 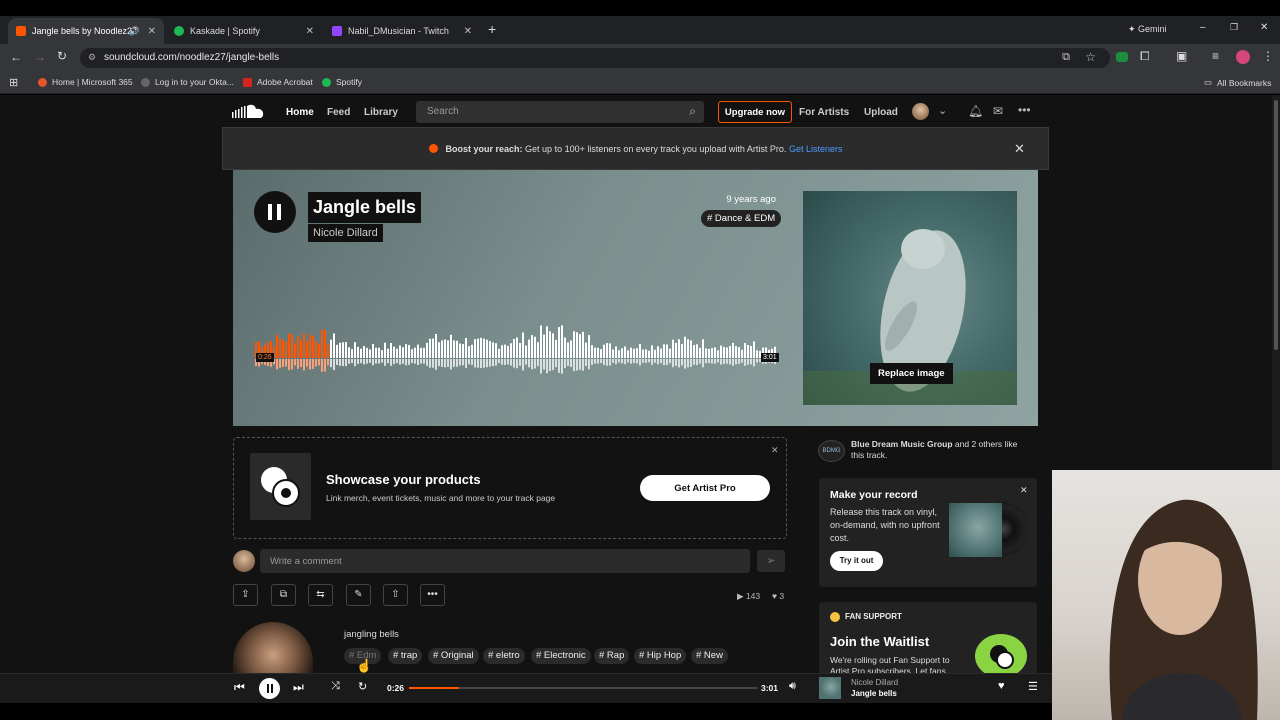 What do you see at coordinates (338, 112) in the screenshot?
I see `nav-feed: Feed` at bounding box center [338, 112].